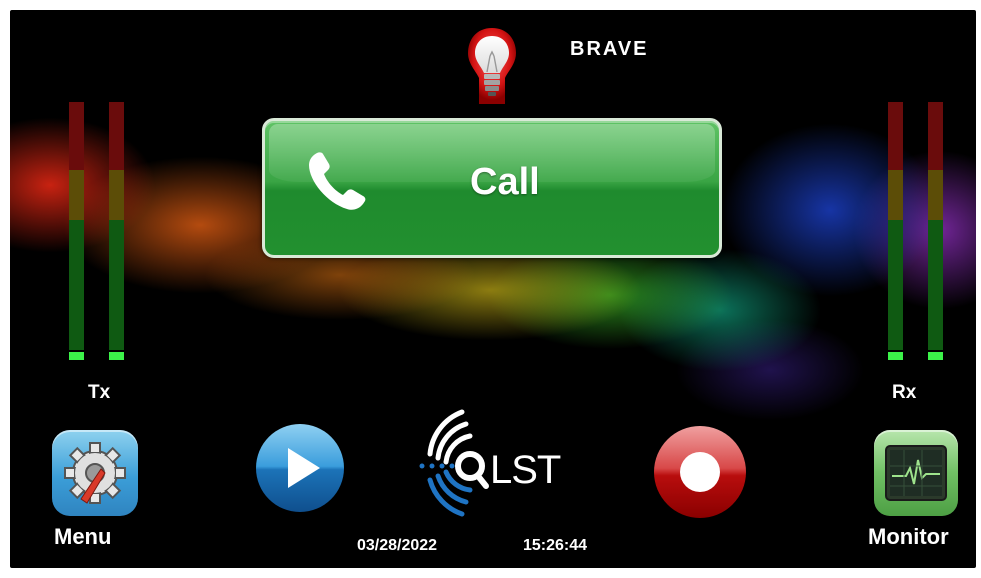  I want to click on rx-meter-left, so click(895, 231).